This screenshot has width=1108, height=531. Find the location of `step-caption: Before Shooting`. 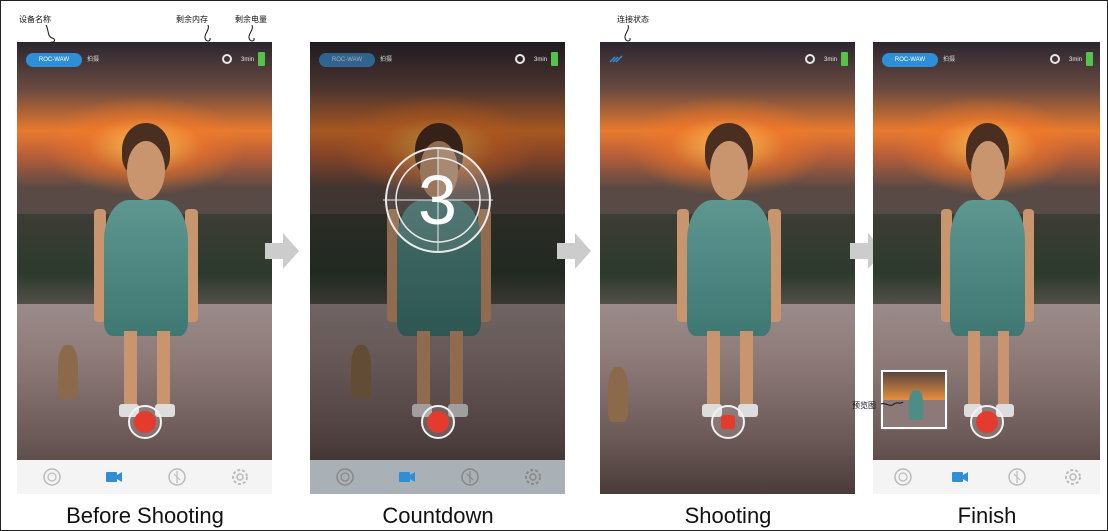

step-caption: Before Shooting is located at coordinates (145, 515).